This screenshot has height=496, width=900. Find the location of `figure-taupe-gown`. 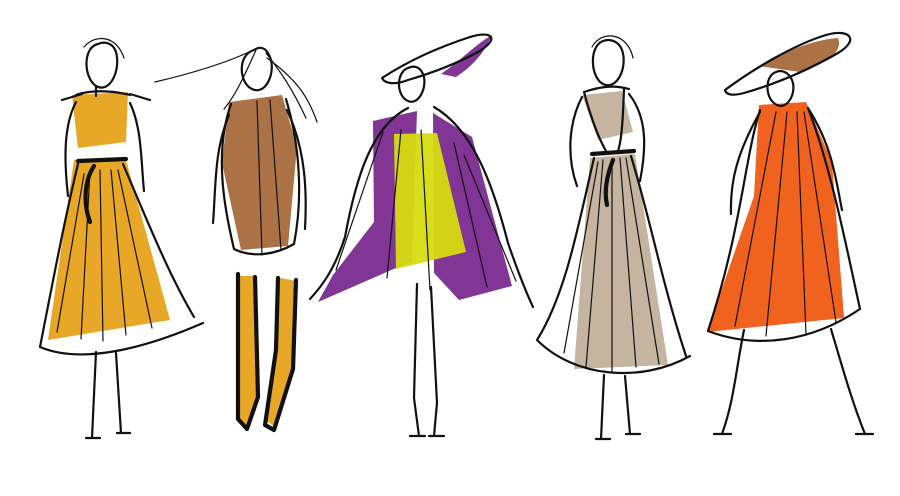

figure-taupe-gown is located at coordinates (613, 238).